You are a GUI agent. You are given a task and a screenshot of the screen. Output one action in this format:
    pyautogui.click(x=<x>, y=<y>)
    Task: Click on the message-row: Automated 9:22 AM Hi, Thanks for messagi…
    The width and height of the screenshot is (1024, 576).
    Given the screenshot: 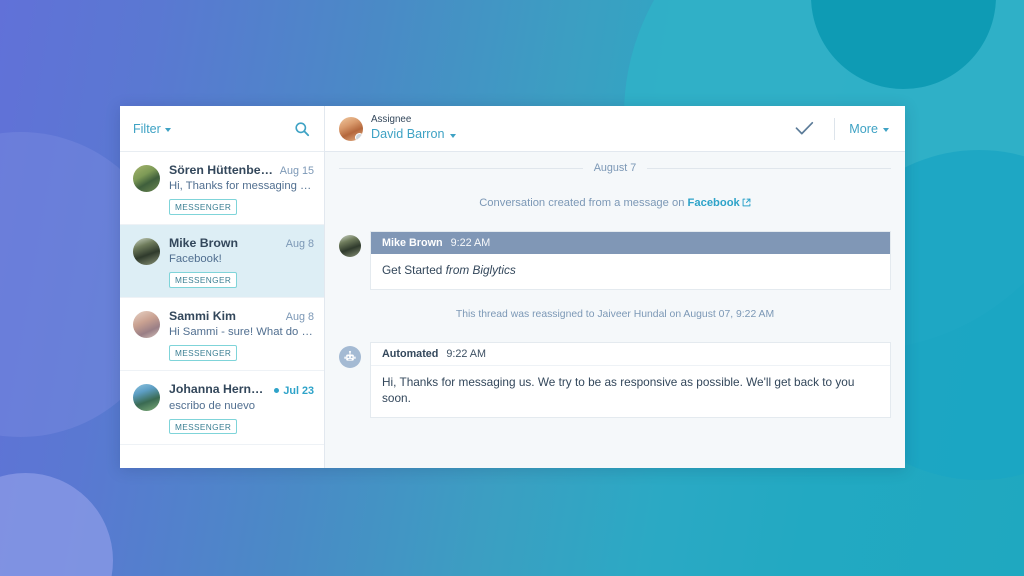 What is the action you would take?
    pyautogui.click(x=615, y=379)
    